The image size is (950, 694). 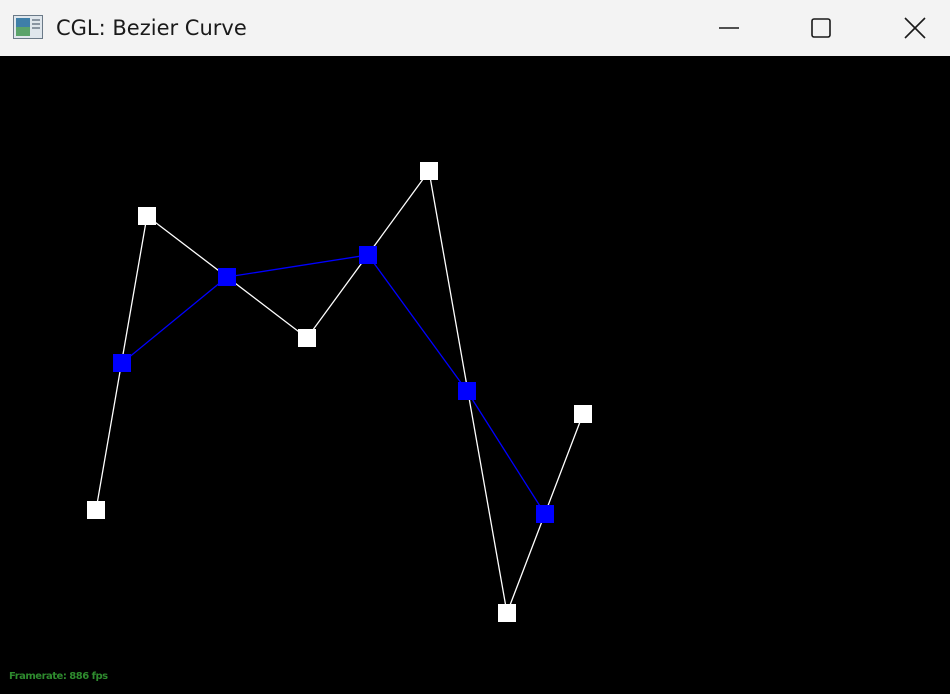 I want to click on minimize-button, so click(x=729, y=28).